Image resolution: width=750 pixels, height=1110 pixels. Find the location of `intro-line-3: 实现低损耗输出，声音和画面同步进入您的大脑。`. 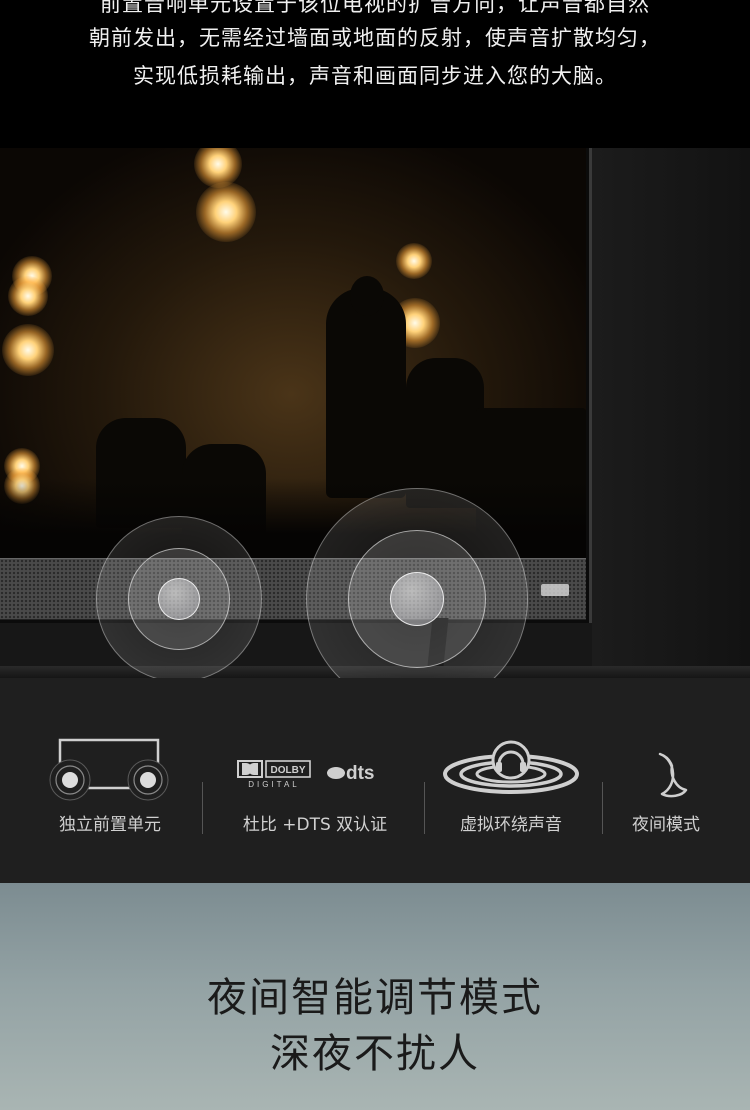

intro-line-3: 实现低损耗输出，声音和画面同步进入您的大脑。 is located at coordinates (375, 76).